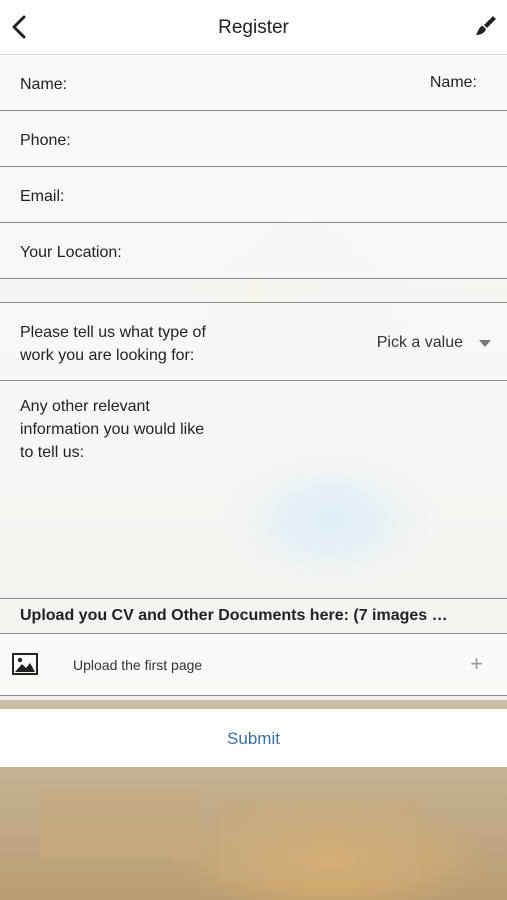 The image size is (507, 900). Describe the element at coordinates (85, 406) in the screenshot. I see `other-info-label-line: Any other relevant` at that location.